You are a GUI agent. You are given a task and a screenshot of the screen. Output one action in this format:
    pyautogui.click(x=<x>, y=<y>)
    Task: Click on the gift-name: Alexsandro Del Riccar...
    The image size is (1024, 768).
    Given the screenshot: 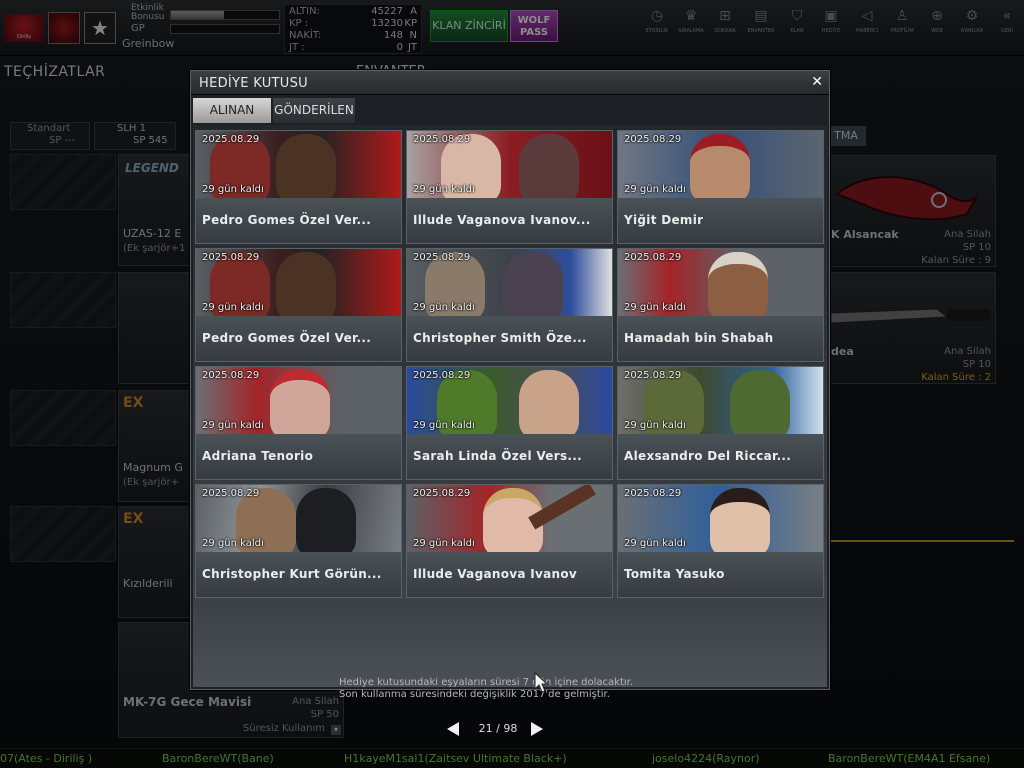 What is the action you would take?
    pyautogui.click(x=708, y=456)
    